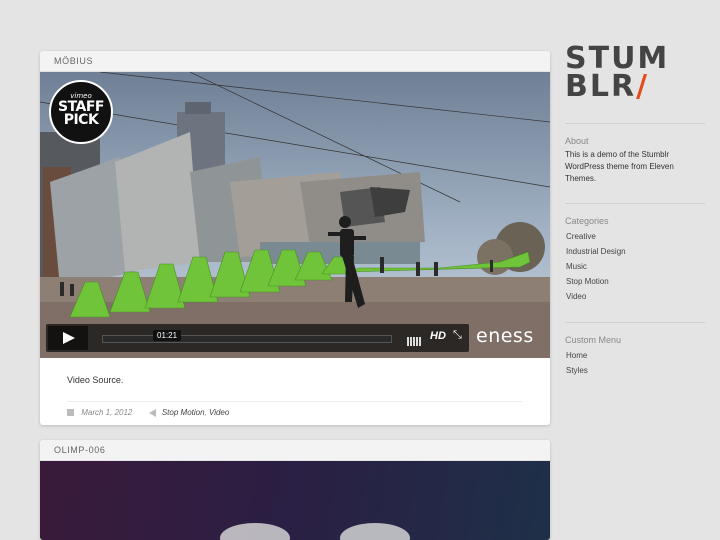 The width and height of the screenshot is (720, 540). What do you see at coordinates (247, 336) in the screenshot?
I see `progress-bar: 01:21` at bounding box center [247, 336].